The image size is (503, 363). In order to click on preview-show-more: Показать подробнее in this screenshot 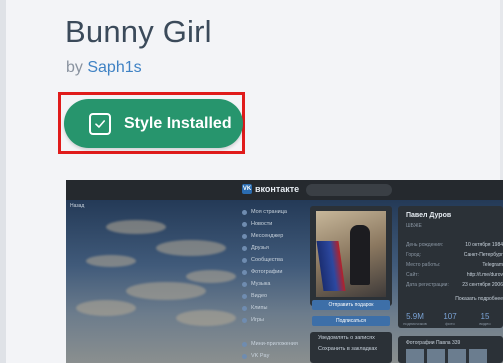, I will do `click(479, 299)`.